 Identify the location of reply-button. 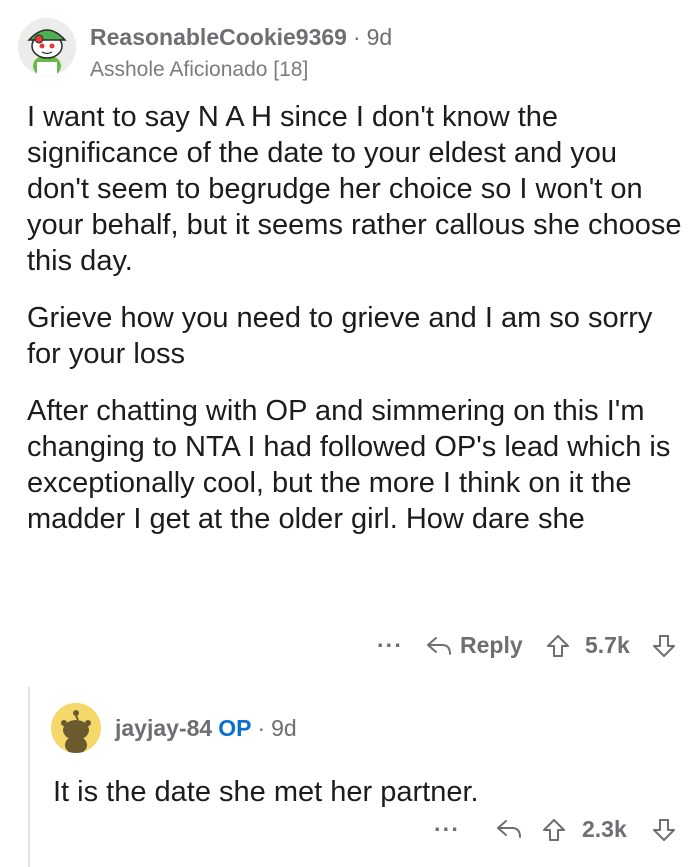
(509, 829).